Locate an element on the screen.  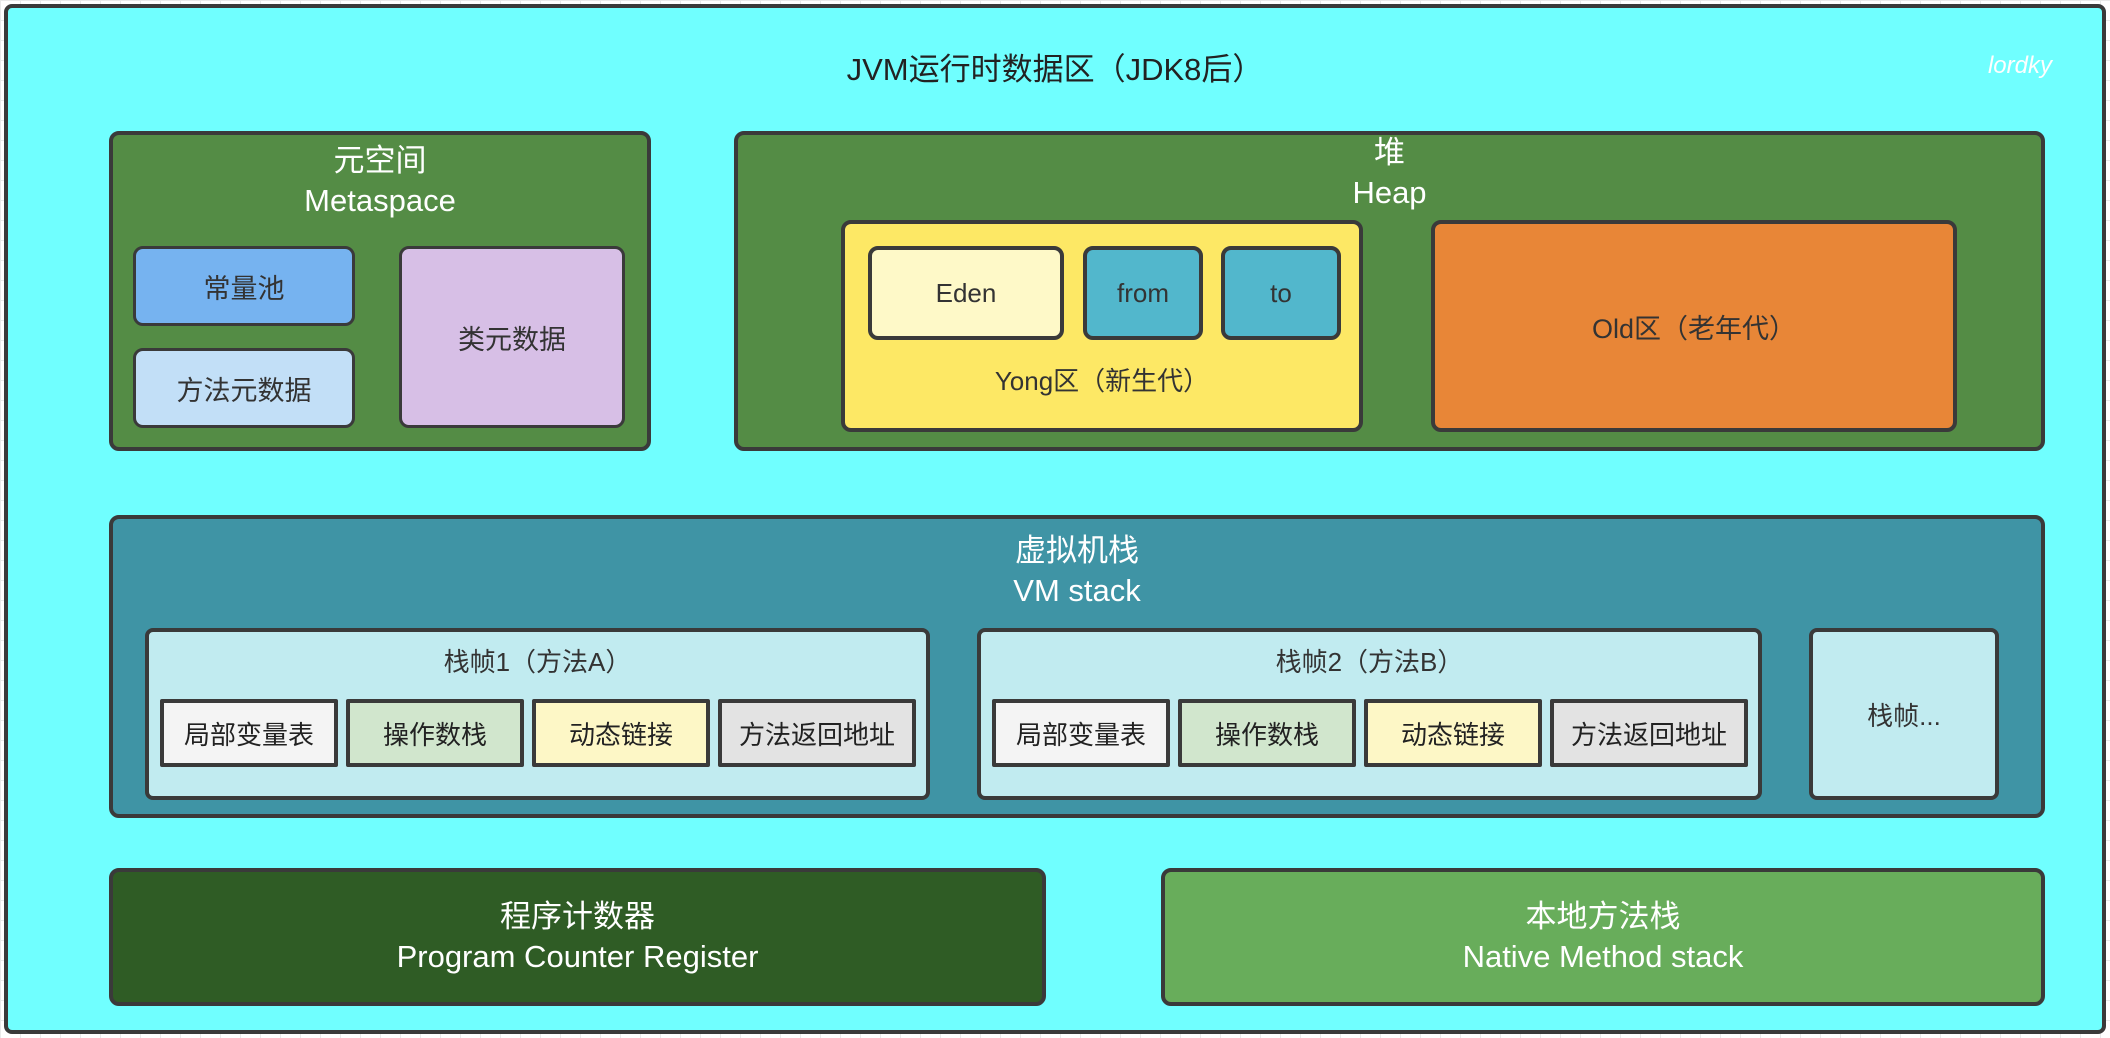
native-method-stack-title-cn: 本地方法栈 is located at coordinates (1603, 916).